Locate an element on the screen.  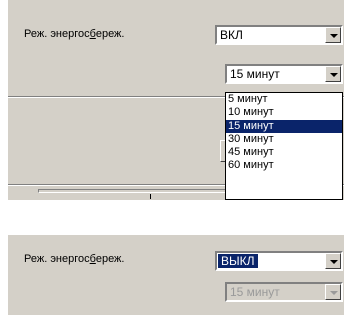
slider-tick is located at coordinates (150, 196).